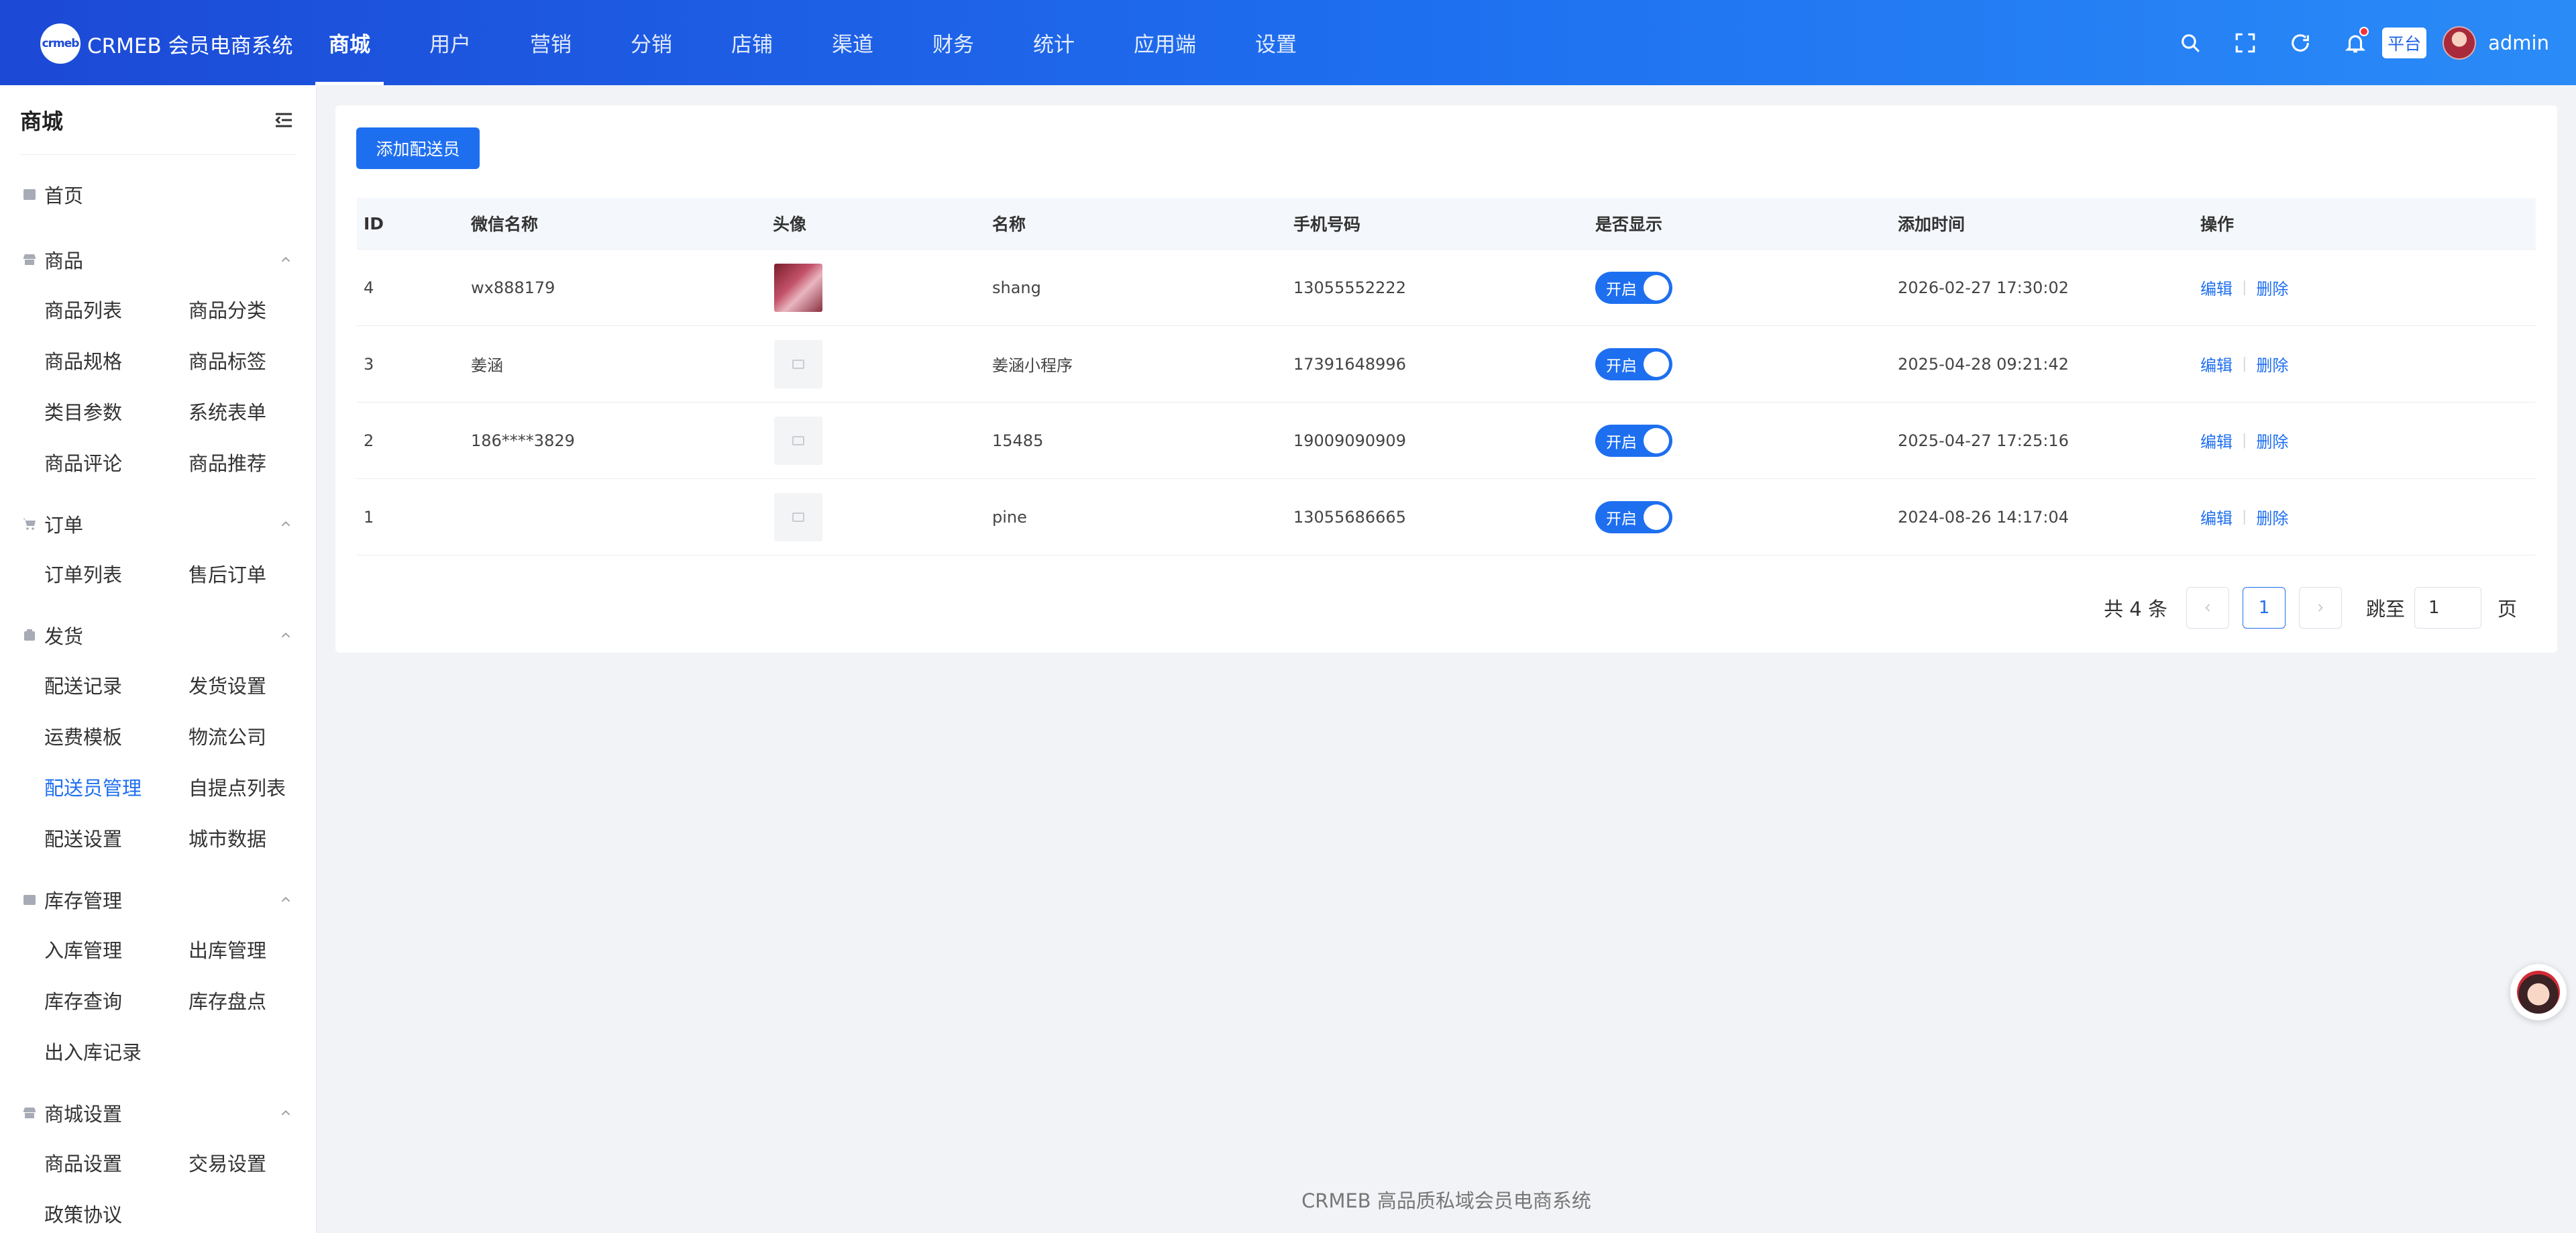  Describe the element at coordinates (116, 1162) in the screenshot. I see `sidebar-item-product-settings: 商品设置` at that location.